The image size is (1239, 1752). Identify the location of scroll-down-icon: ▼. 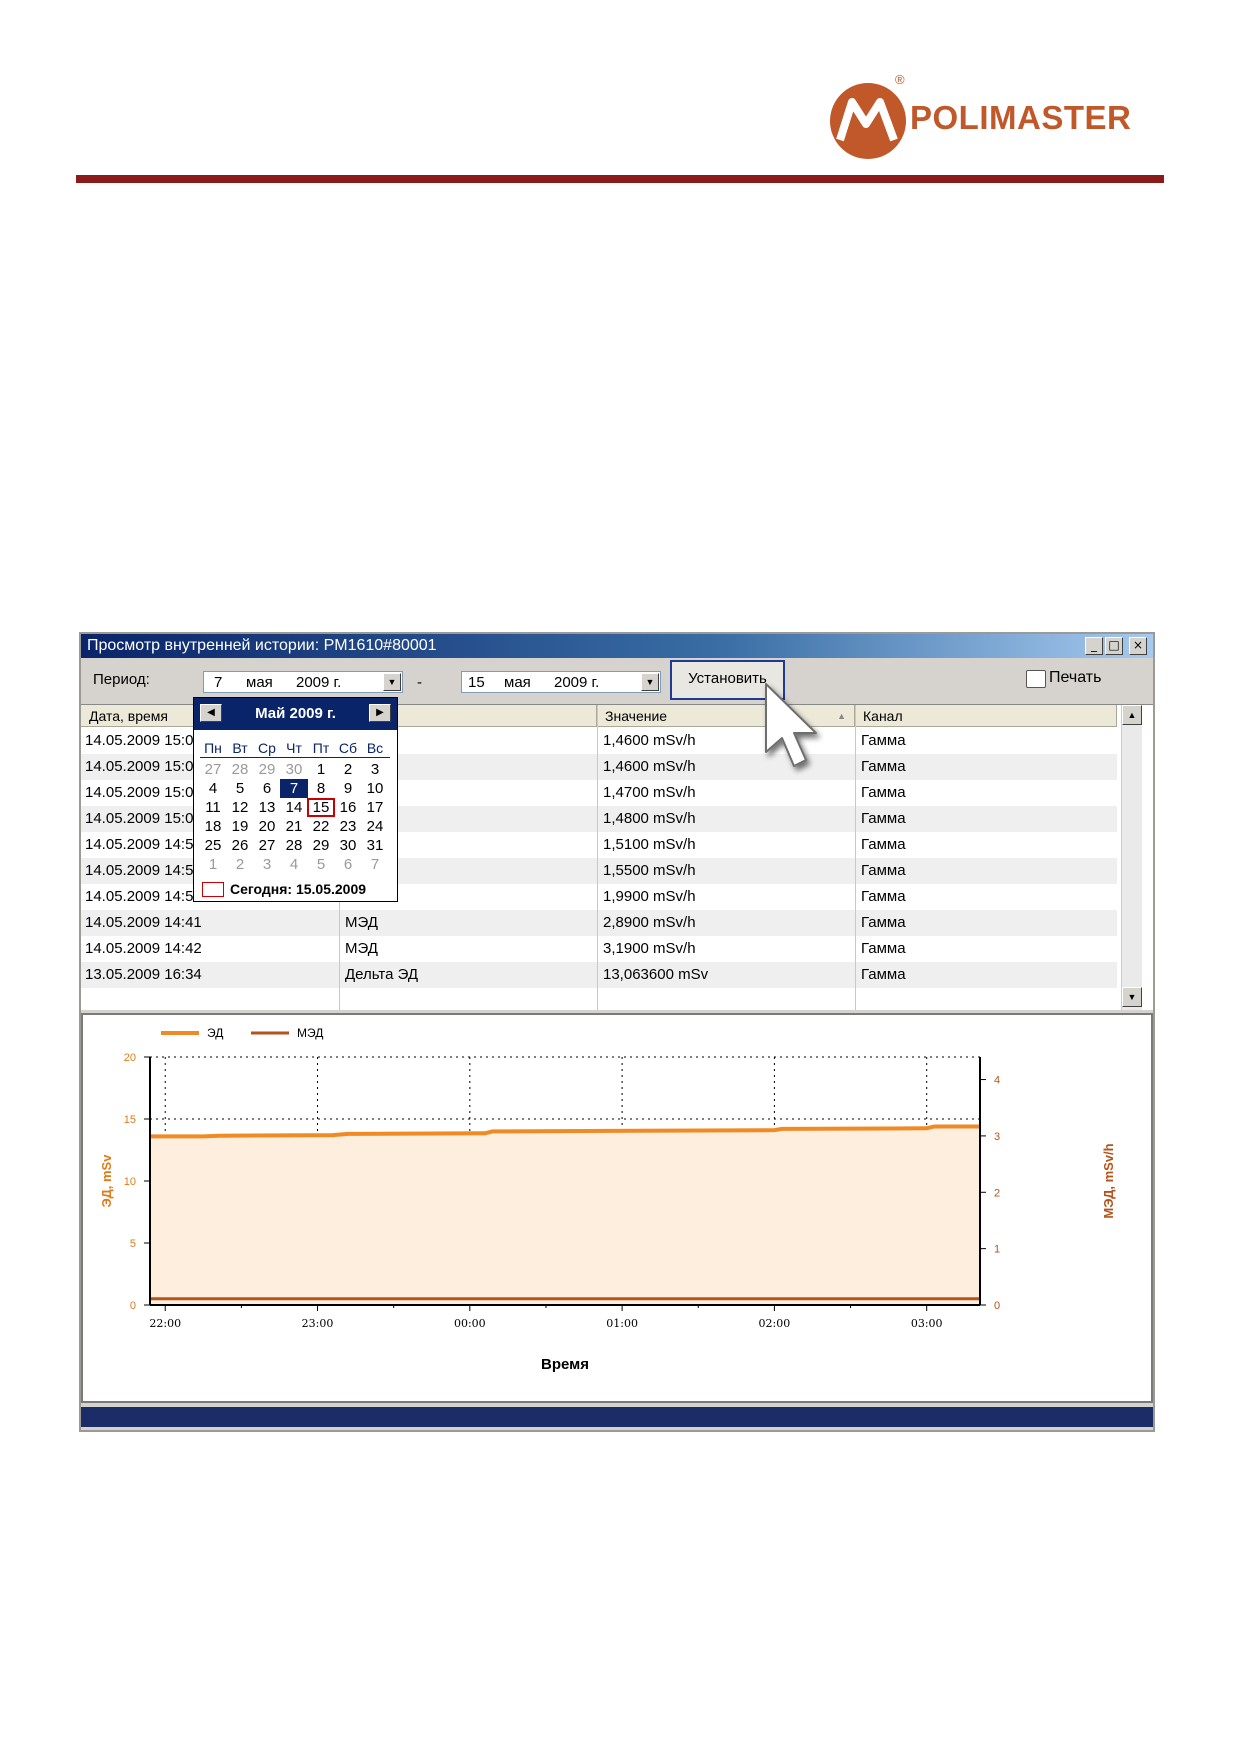
(1132, 997).